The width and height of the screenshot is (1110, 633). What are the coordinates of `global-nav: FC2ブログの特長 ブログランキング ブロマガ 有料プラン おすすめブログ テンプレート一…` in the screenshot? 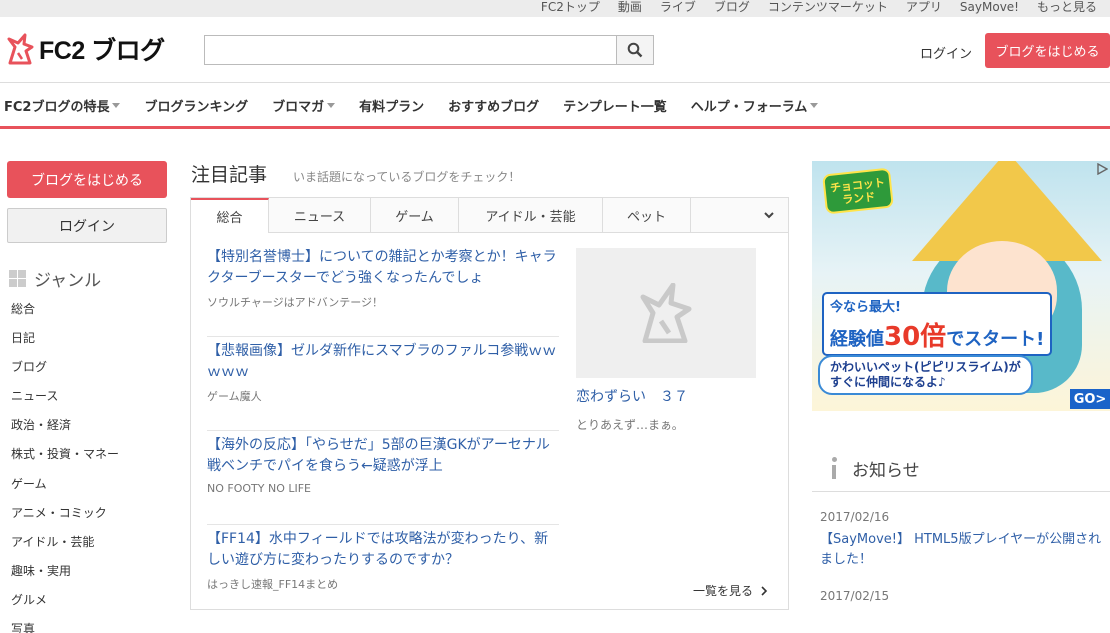 It's located at (555, 106).